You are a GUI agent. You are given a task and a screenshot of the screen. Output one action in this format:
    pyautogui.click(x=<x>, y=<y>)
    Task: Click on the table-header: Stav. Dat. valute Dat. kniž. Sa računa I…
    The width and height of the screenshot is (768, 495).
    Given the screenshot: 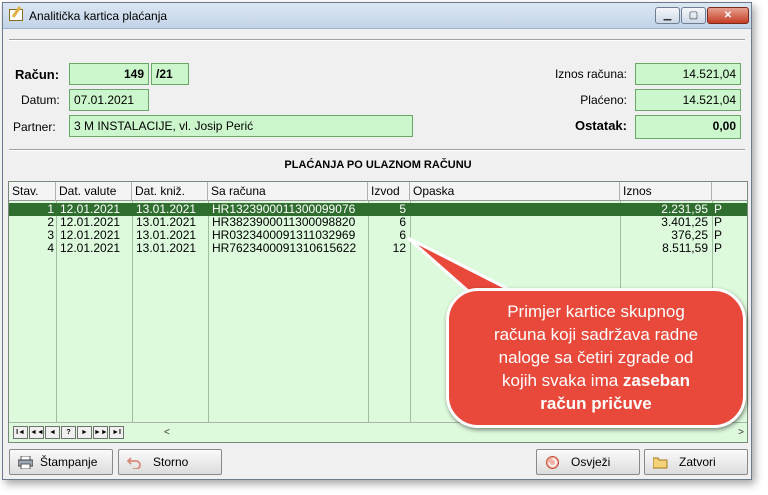 What is the action you would take?
    pyautogui.click(x=378, y=191)
    